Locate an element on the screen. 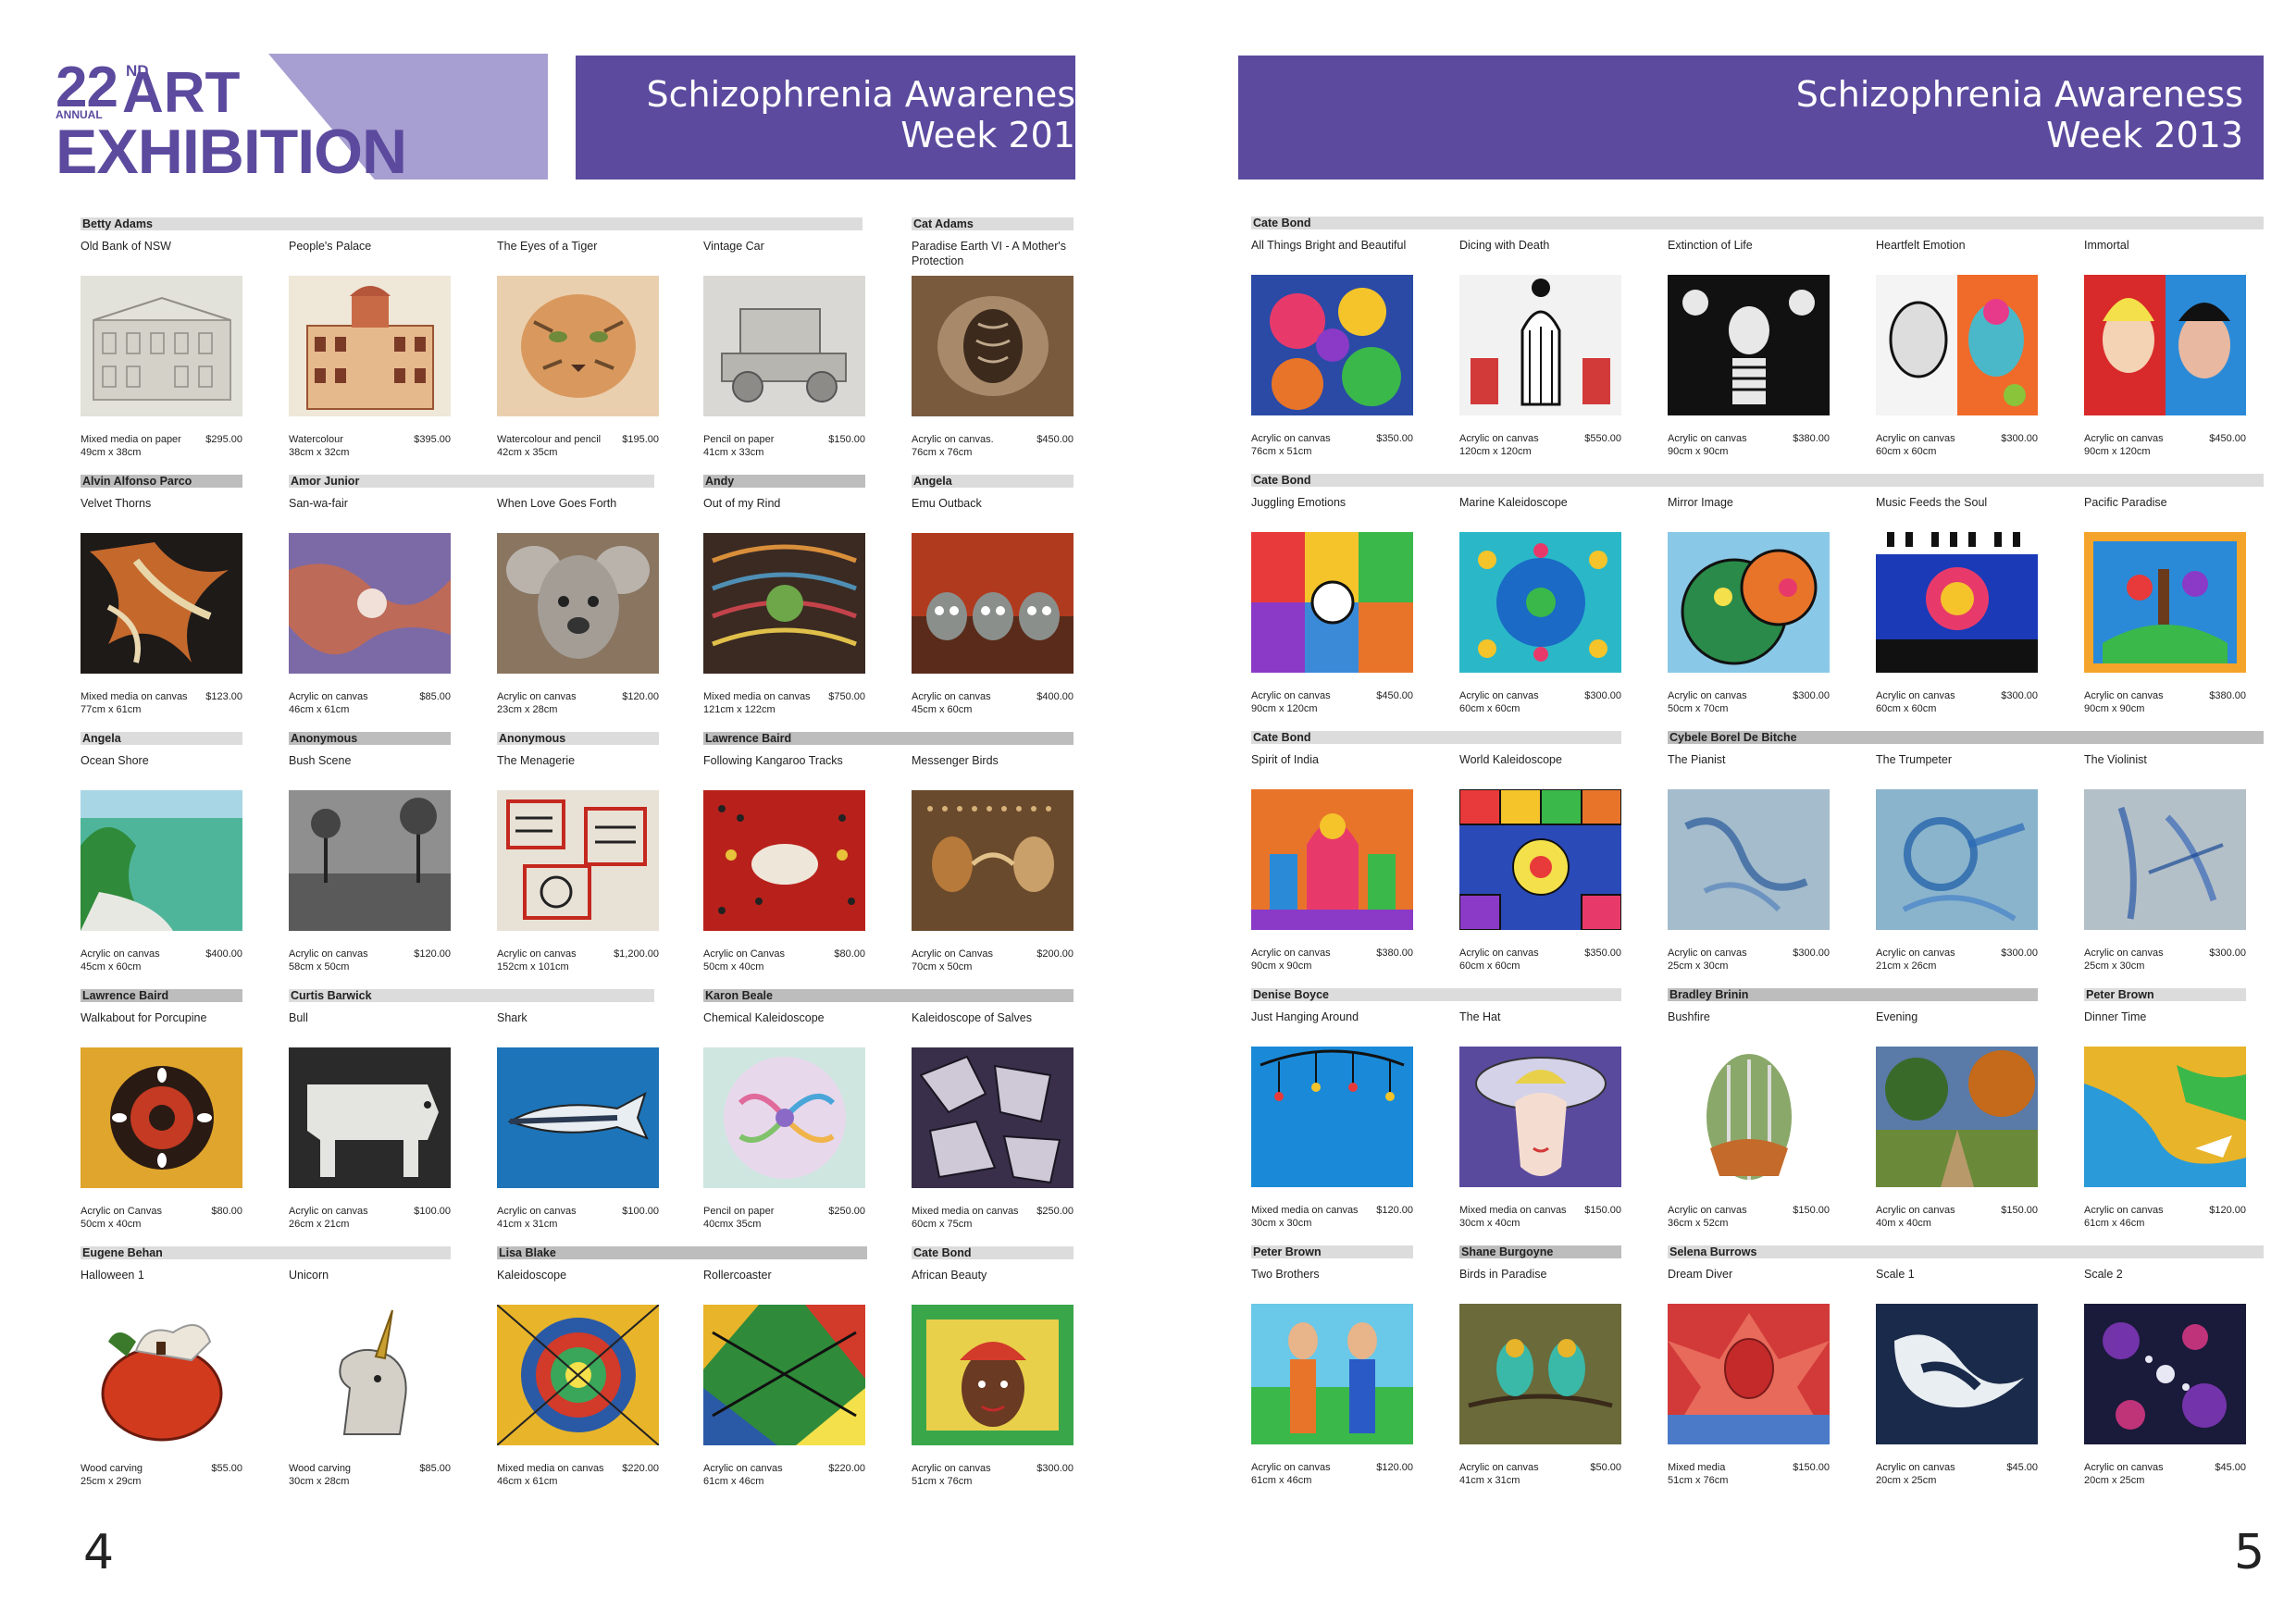 Image resolution: width=2296 pixels, height=1623 pixels. artwork-title: Heartfelt Emotion is located at coordinates (1921, 245).